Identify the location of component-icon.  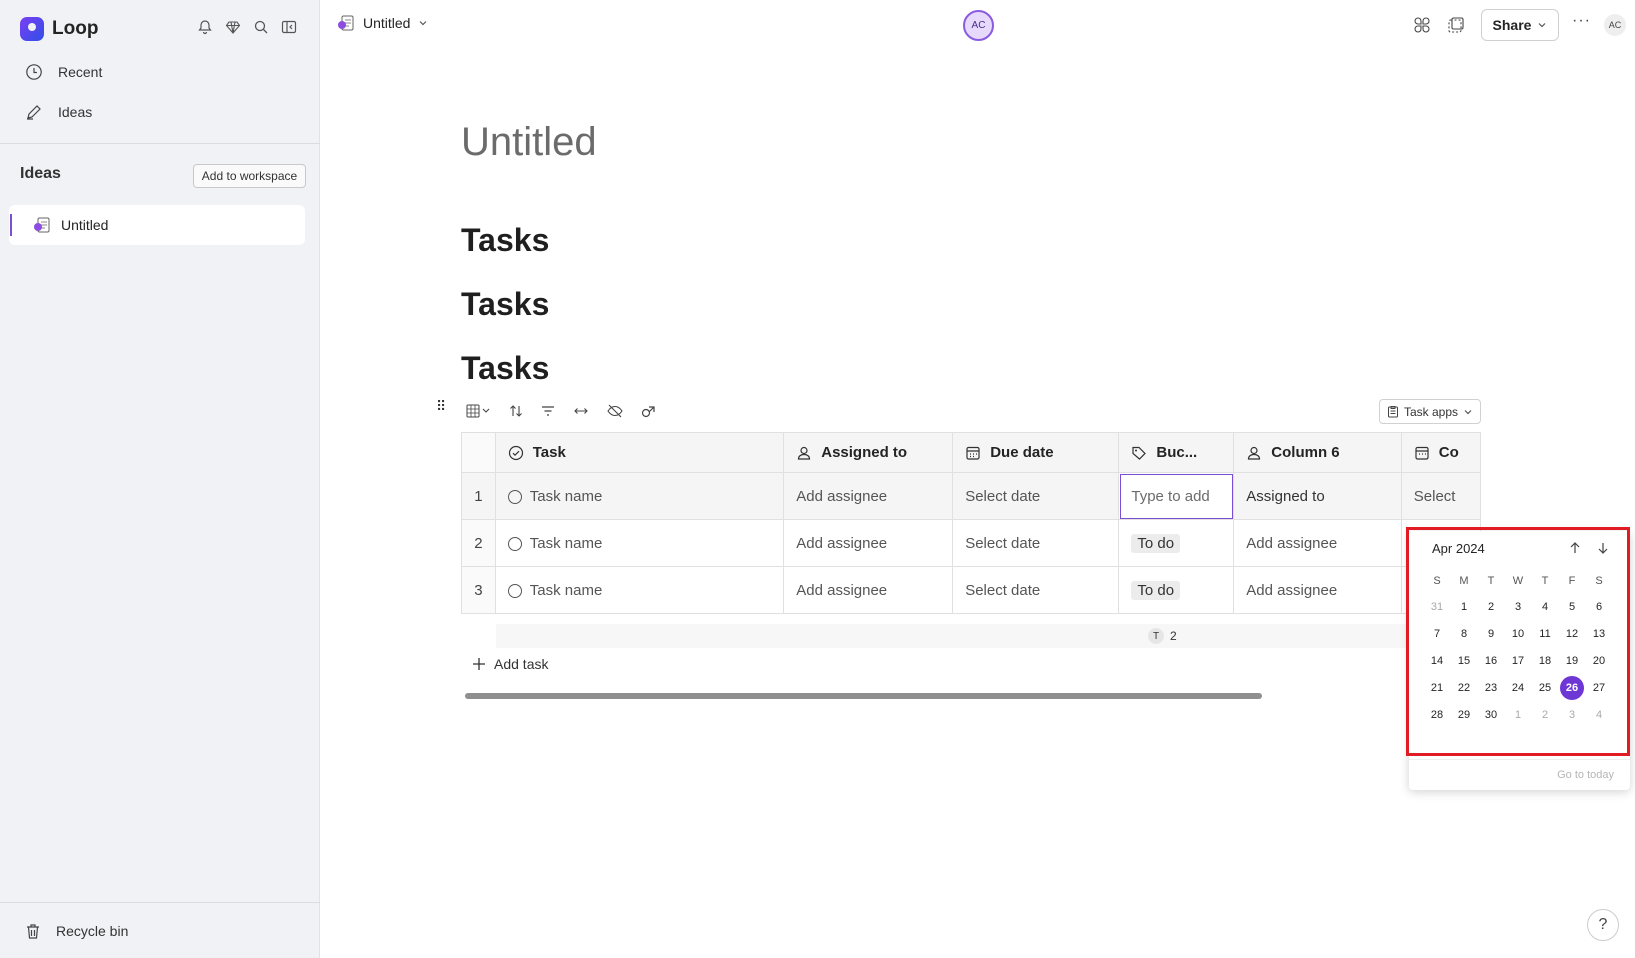
(1456, 25).